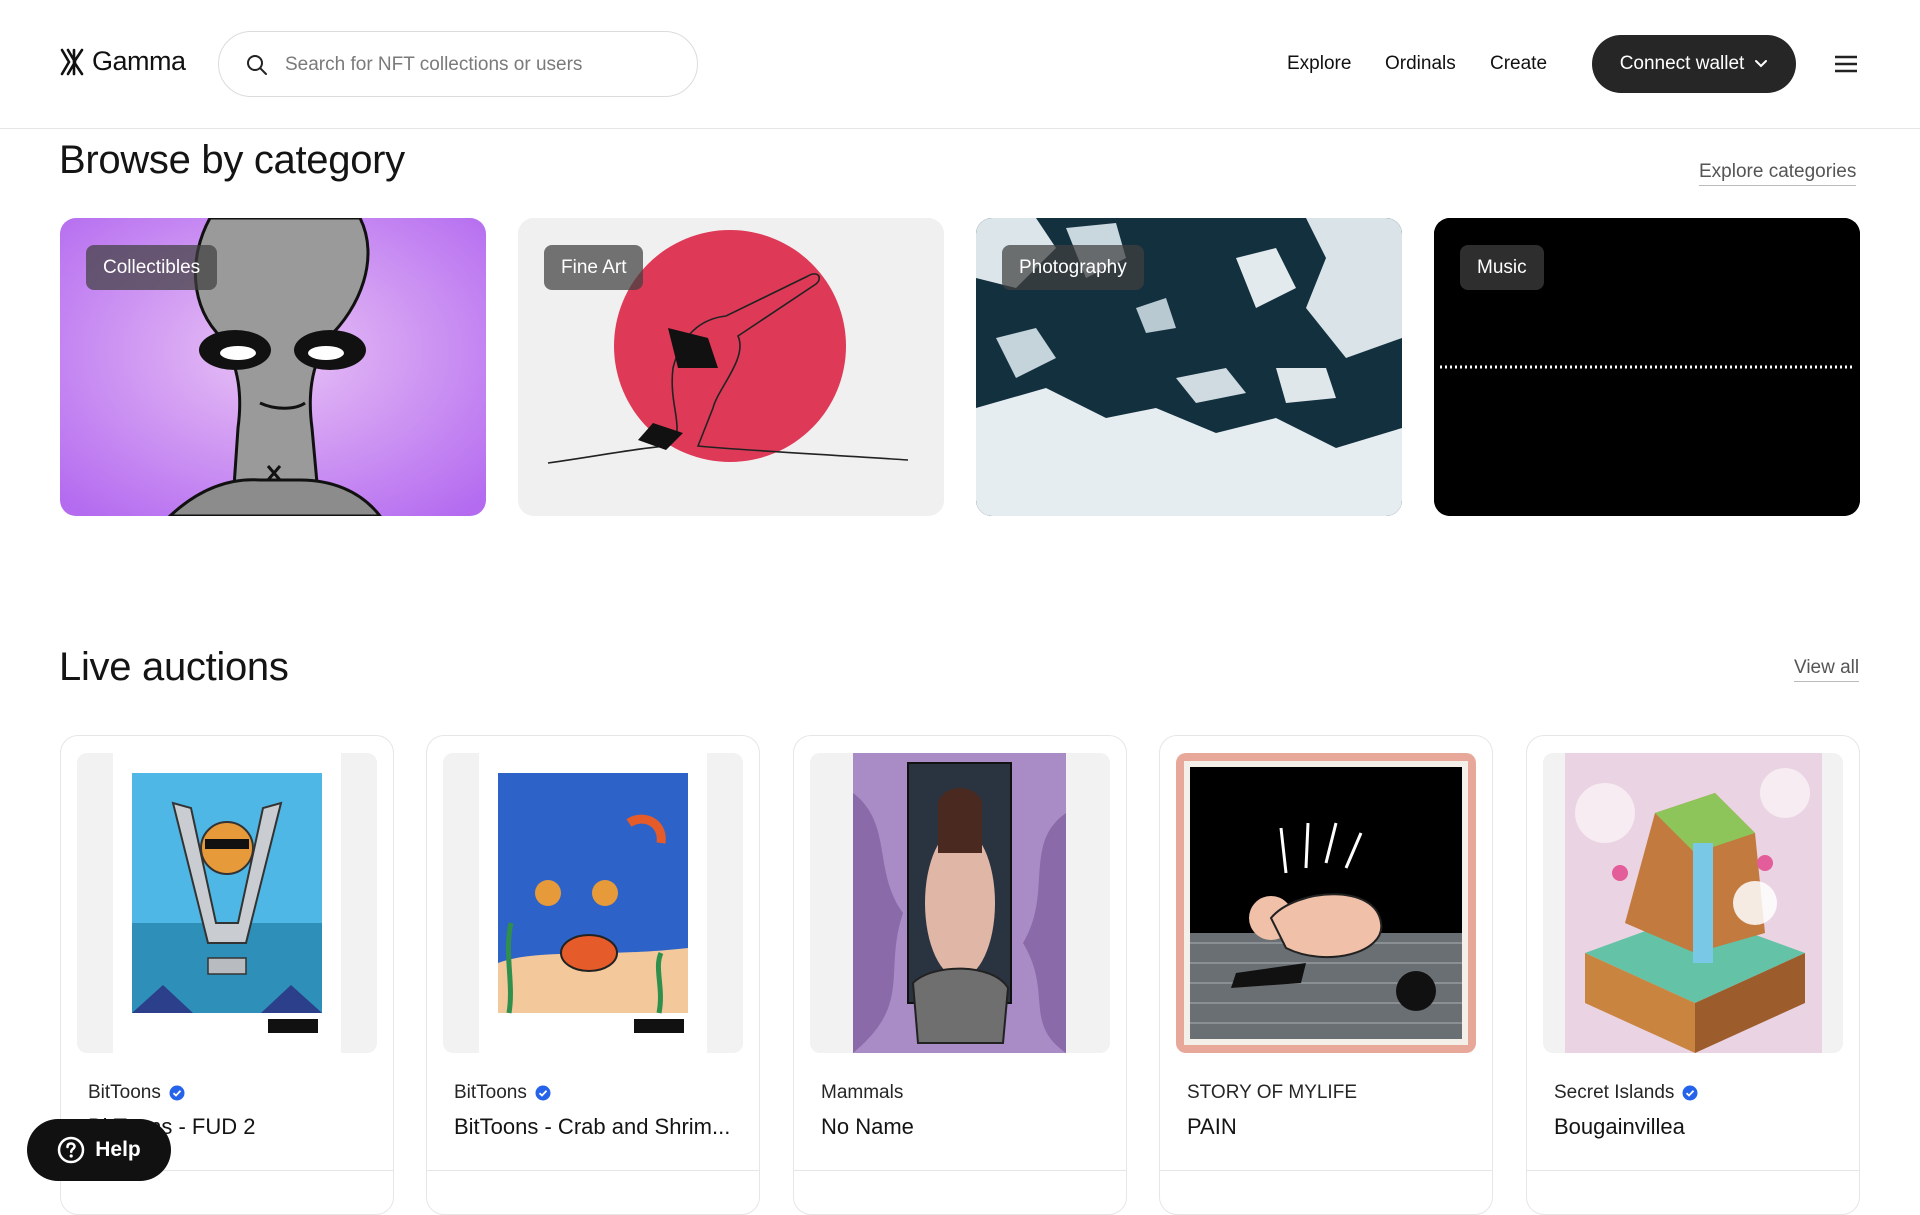 This screenshot has height=1215, width=1920. I want to click on auction-collection: Mammals, so click(862, 1093).